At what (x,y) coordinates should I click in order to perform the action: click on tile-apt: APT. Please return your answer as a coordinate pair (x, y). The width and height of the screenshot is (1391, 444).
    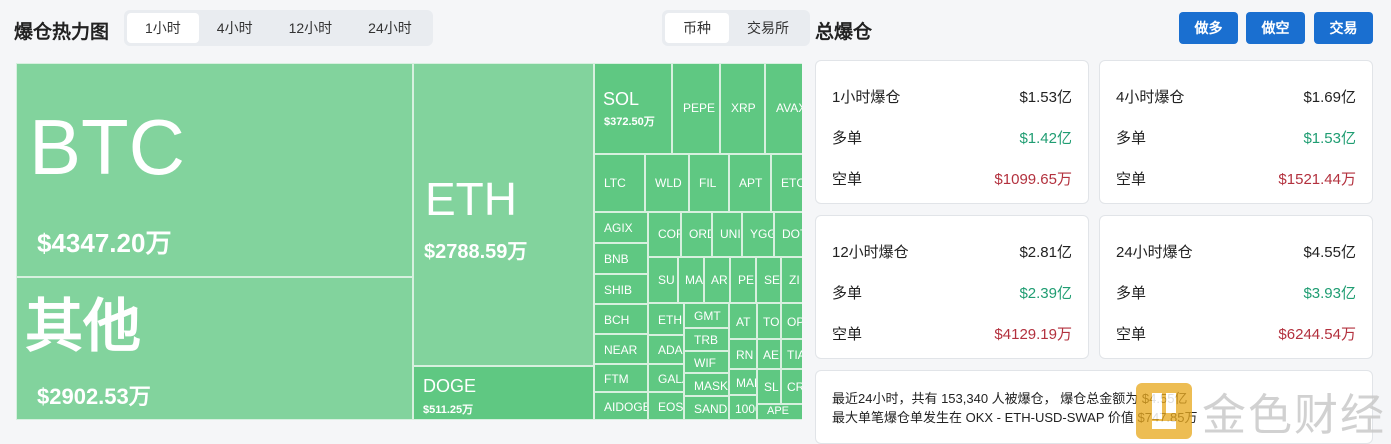
    Looking at the image, I should click on (750, 183).